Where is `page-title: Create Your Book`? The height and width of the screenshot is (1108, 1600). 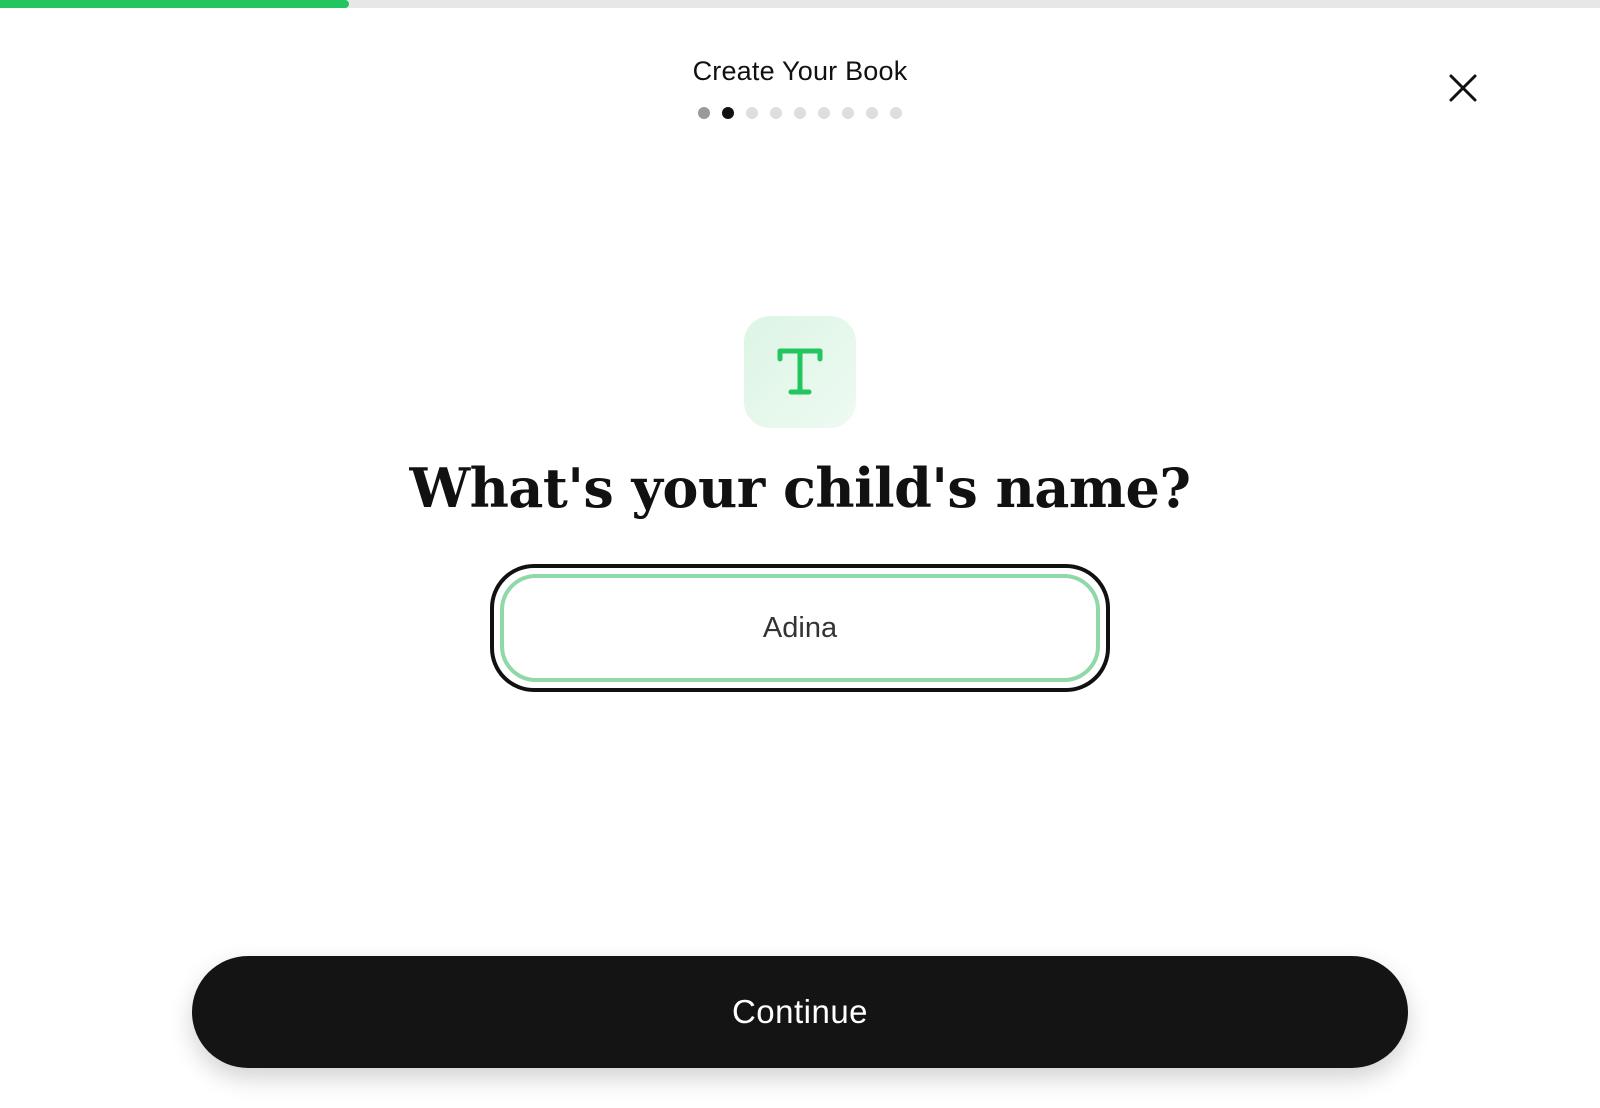 page-title: Create Your Book is located at coordinates (800, 71).